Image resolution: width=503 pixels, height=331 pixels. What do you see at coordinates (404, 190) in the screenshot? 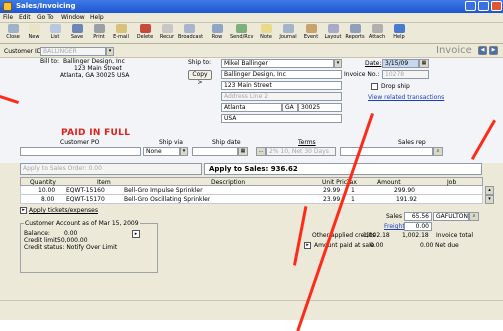
I see `amount-cell: 299.90` at bounding box center [404, 190].